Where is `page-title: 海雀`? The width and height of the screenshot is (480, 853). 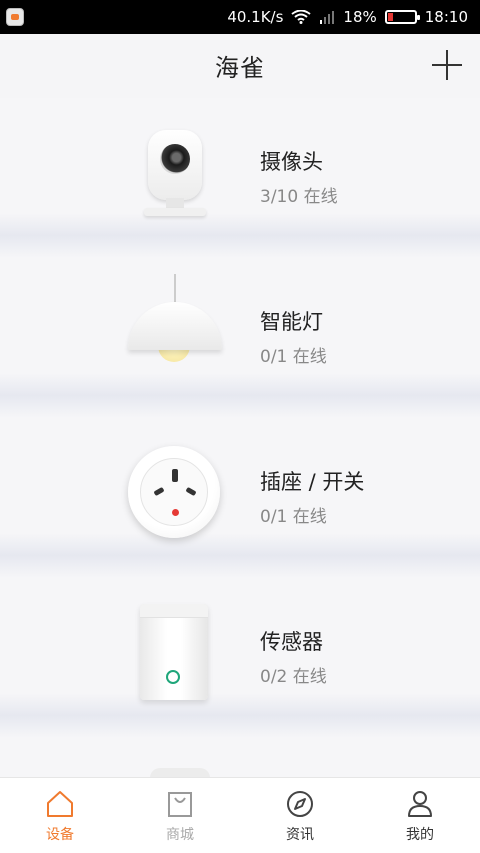
page-title: 海雀 is located at coordinates (240, 68).